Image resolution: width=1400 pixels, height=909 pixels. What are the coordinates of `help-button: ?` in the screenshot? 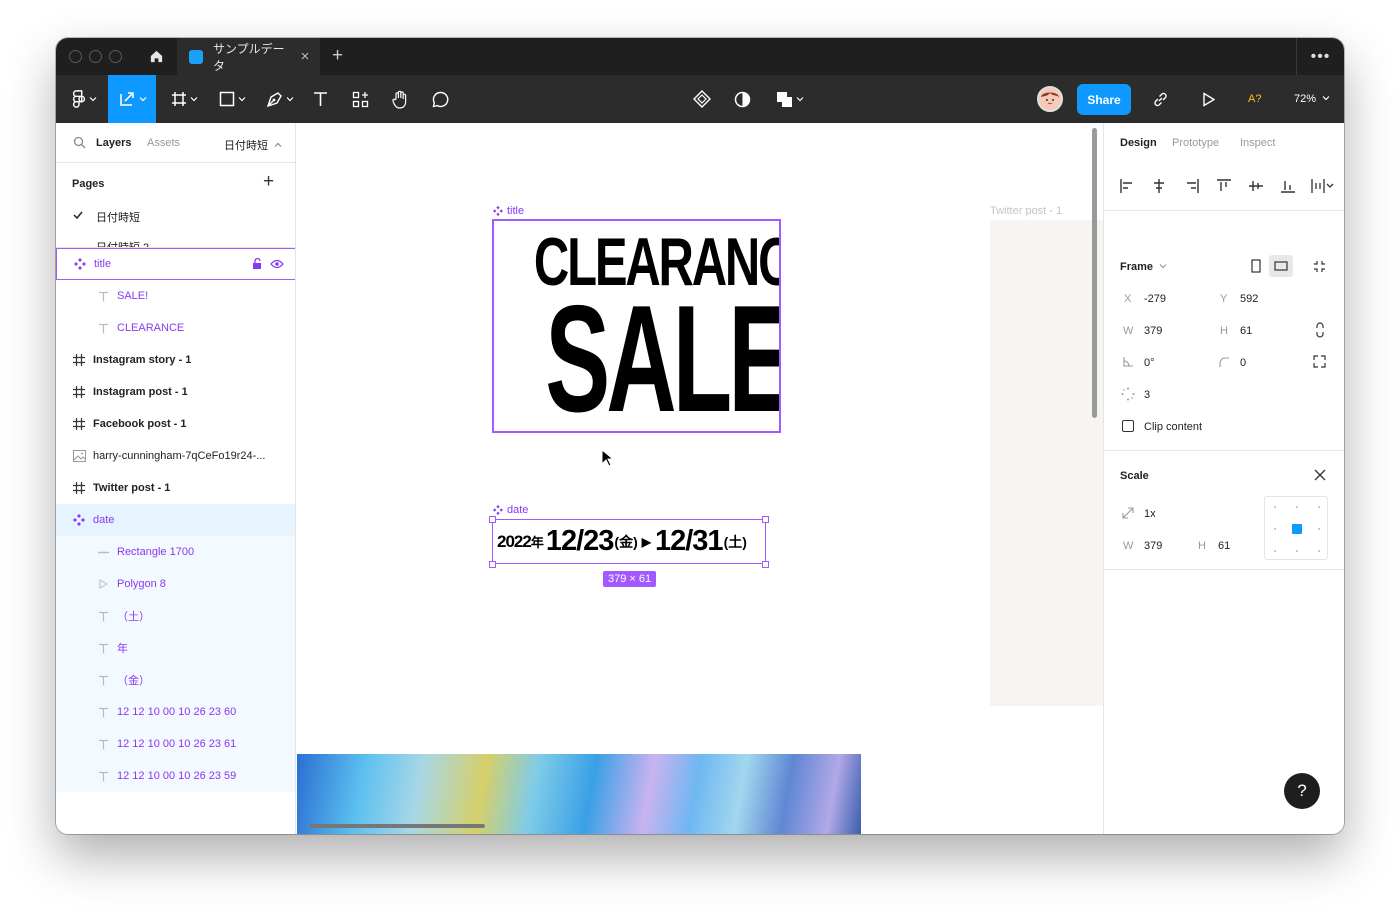 It's located at (1302, 791).